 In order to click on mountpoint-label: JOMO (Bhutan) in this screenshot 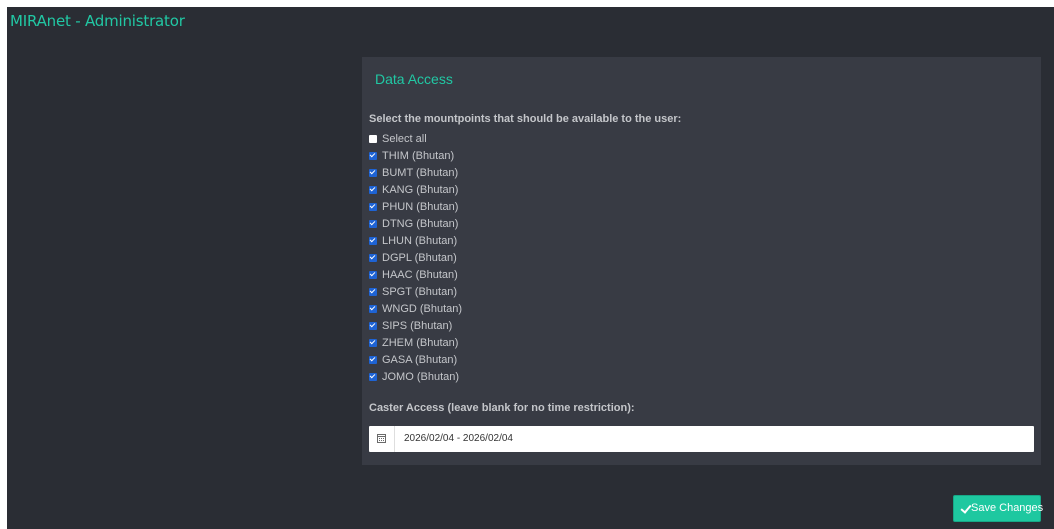, I will do `click(421, 377)`.